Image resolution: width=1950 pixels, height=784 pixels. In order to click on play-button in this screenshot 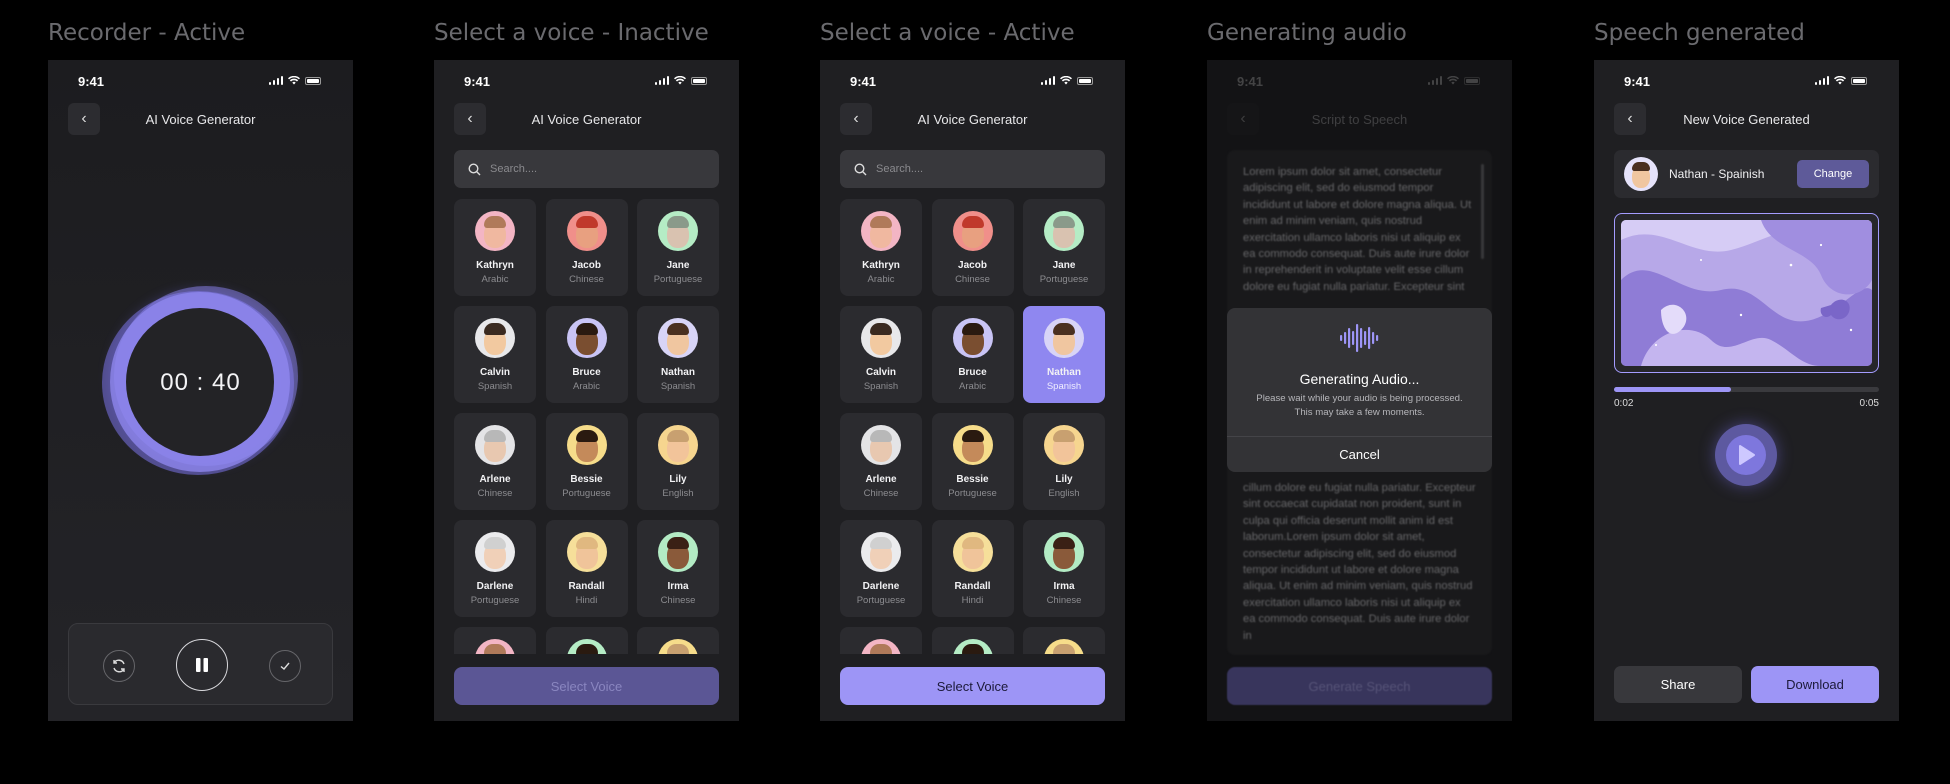, I will do `click(1746, 455)`.